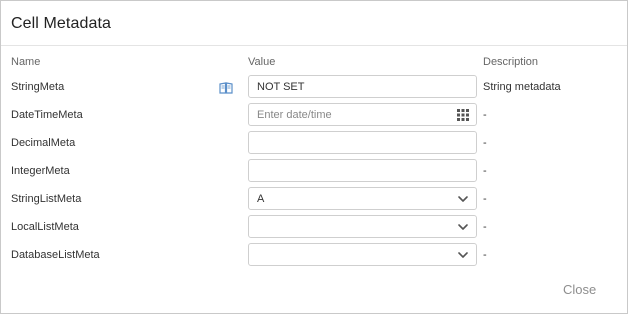 The height and width of the screenshot is (314, 628). What do you see at coordinates (281, 87) in the screenshot?
I see `stringmeta-value: NOT SET` at bounding box center [281, 87].